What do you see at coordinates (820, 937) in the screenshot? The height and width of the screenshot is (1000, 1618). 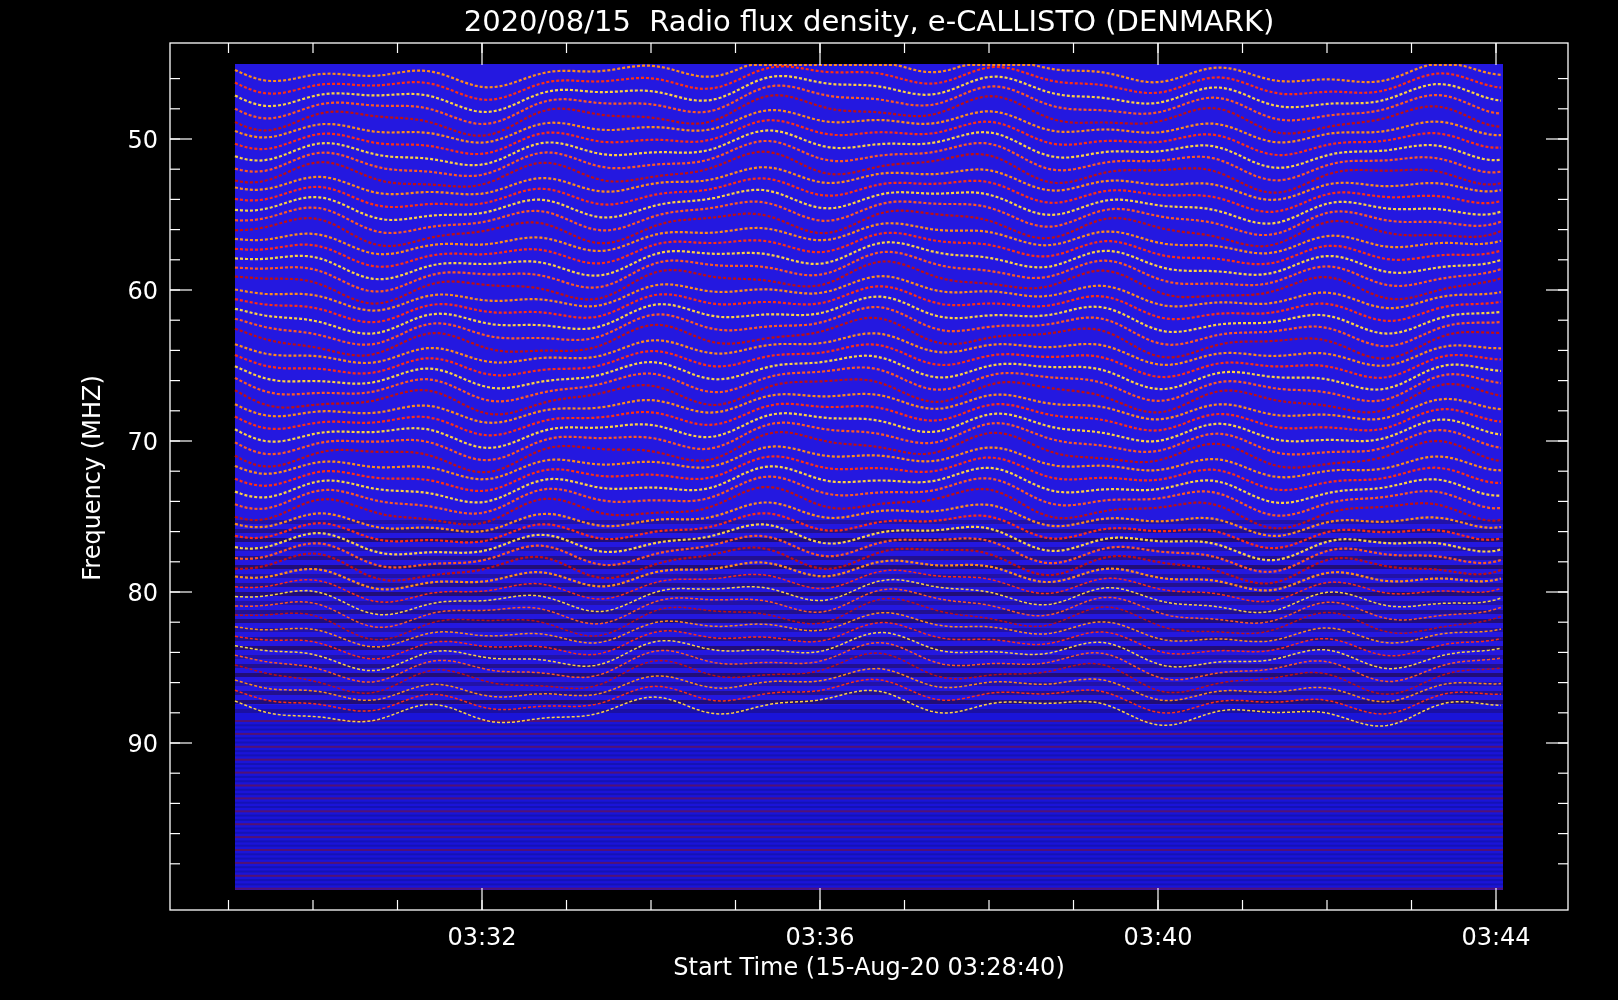 I see `x-tick-label: 03:36` at bounding box center [820, 937].